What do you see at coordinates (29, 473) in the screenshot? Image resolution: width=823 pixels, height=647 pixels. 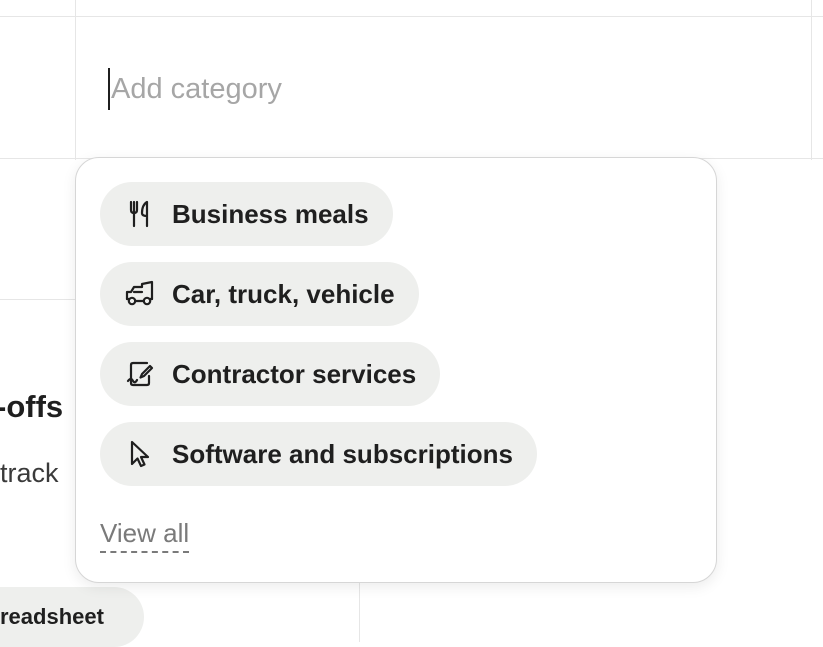 I see `background-subtext: track` at bounding box center [29, 473].